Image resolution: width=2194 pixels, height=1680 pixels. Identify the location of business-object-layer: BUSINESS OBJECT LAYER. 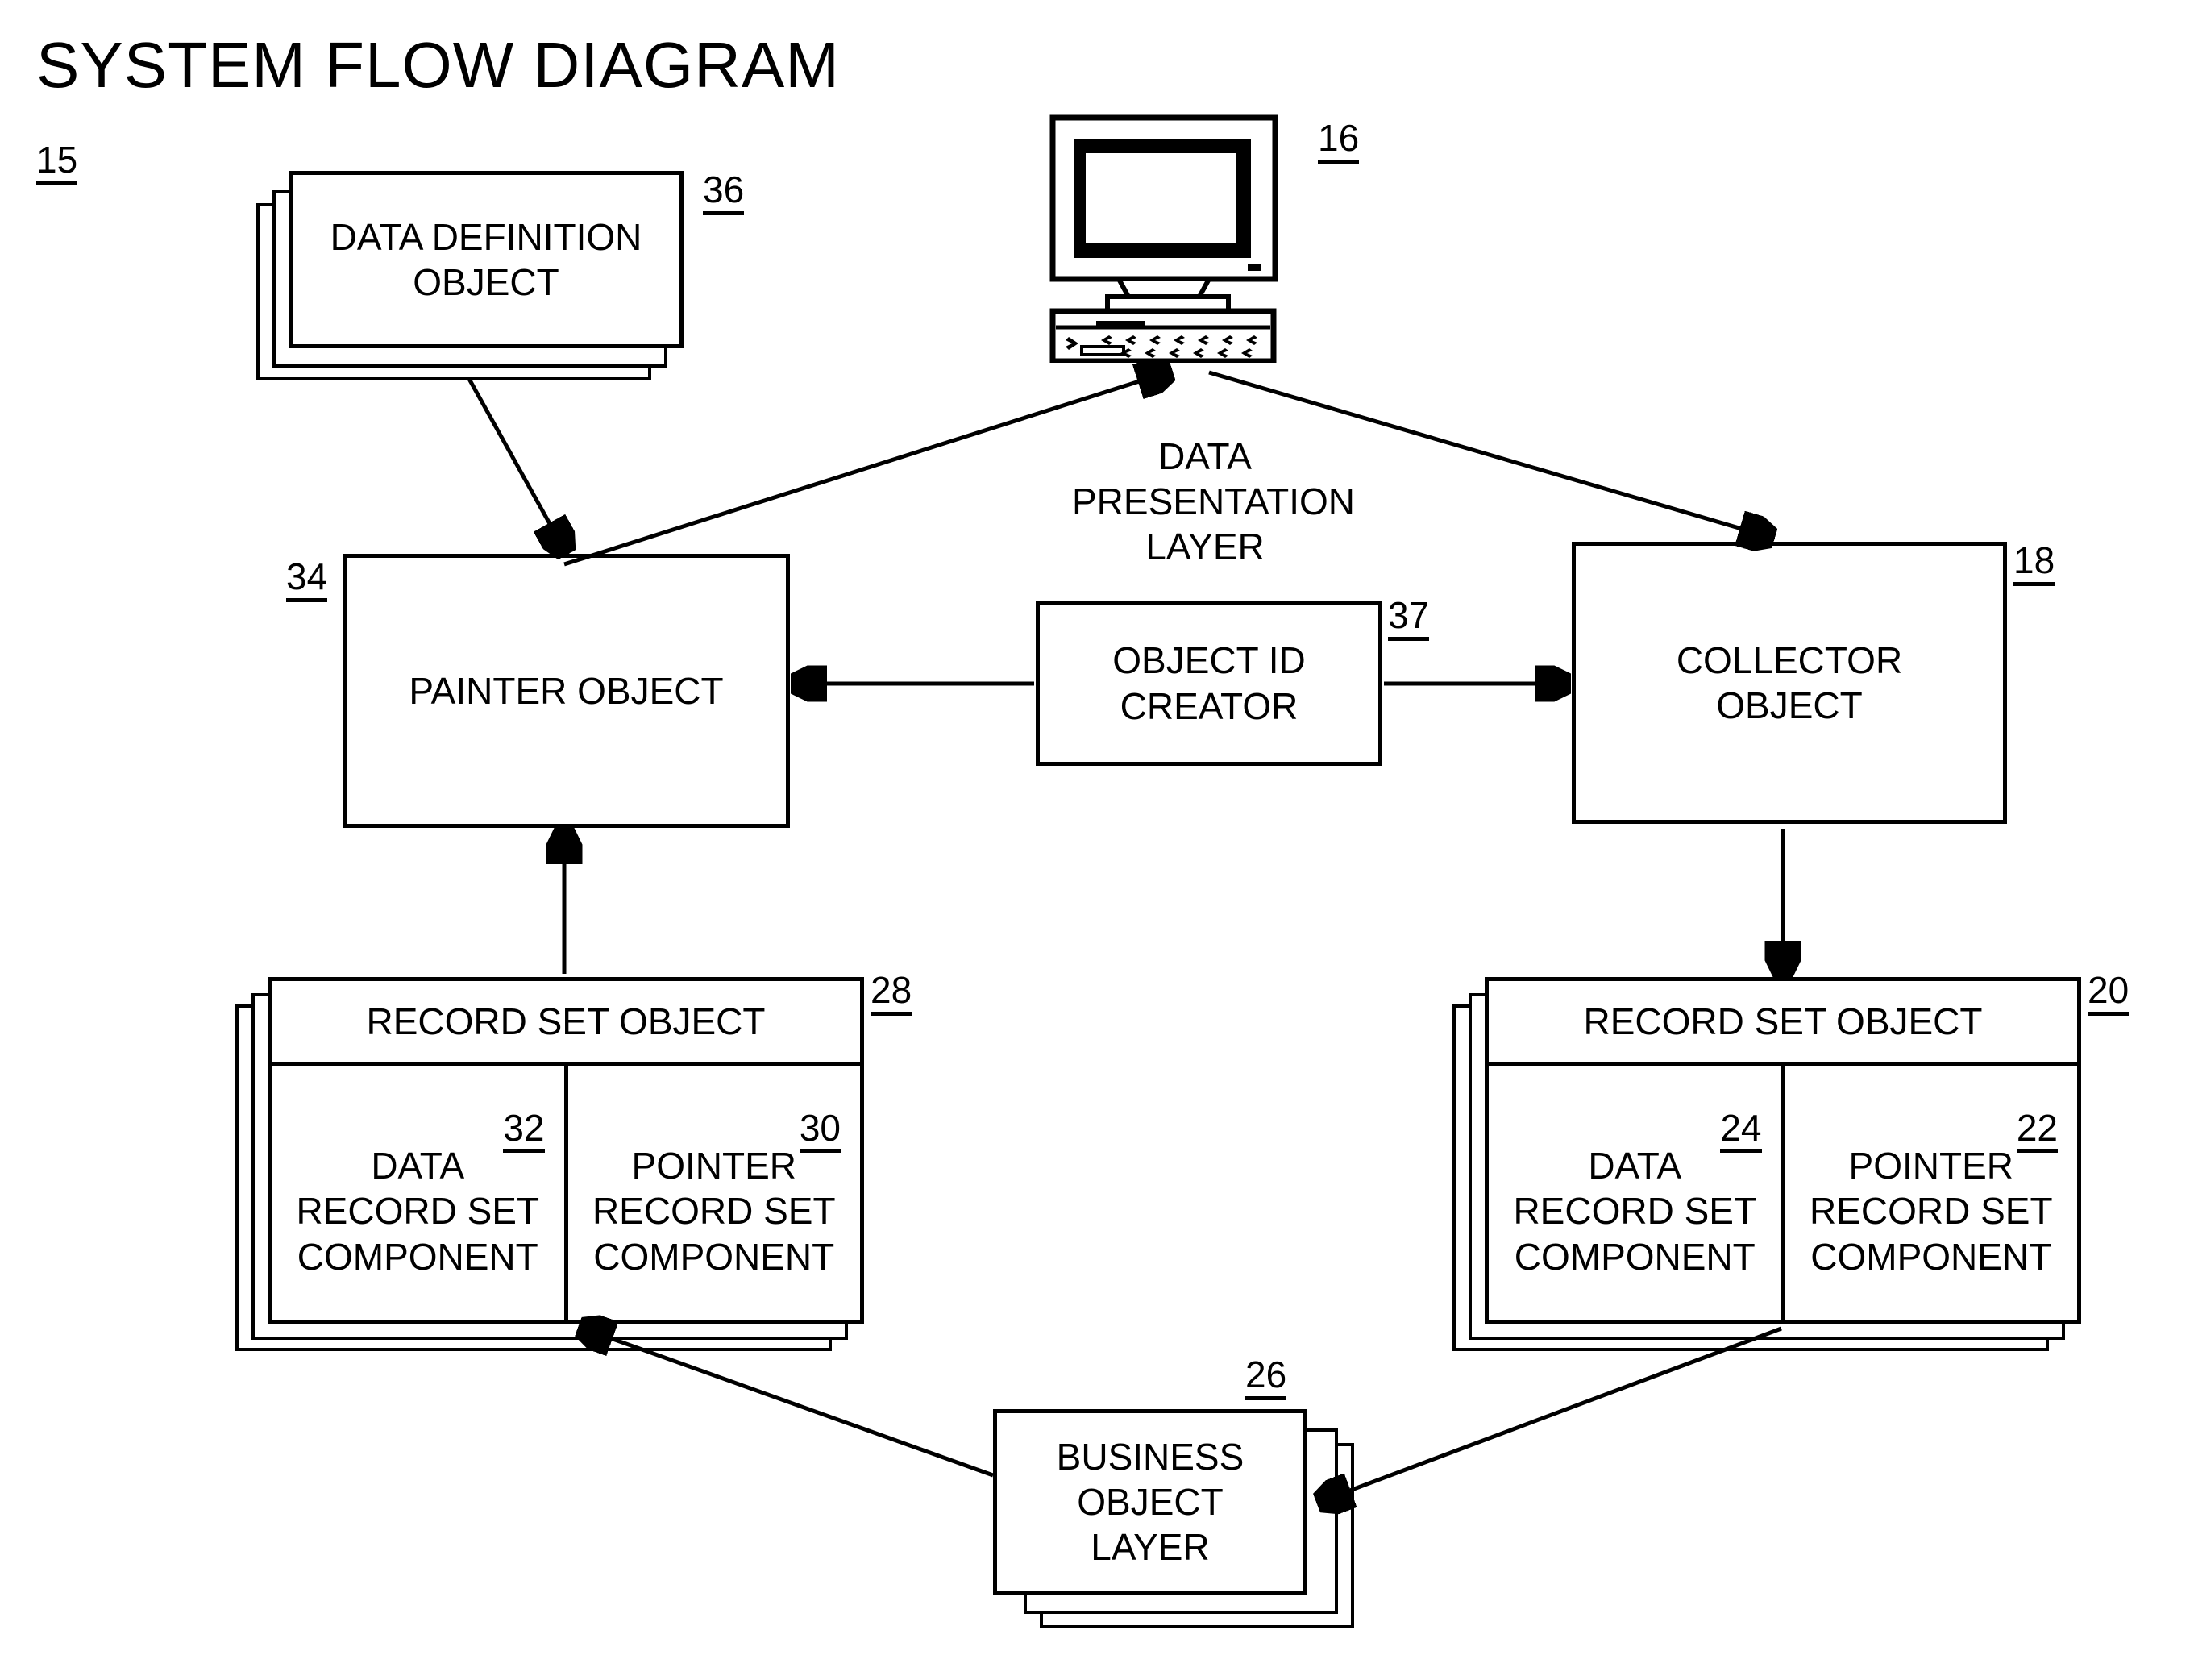
(1150, 1502).